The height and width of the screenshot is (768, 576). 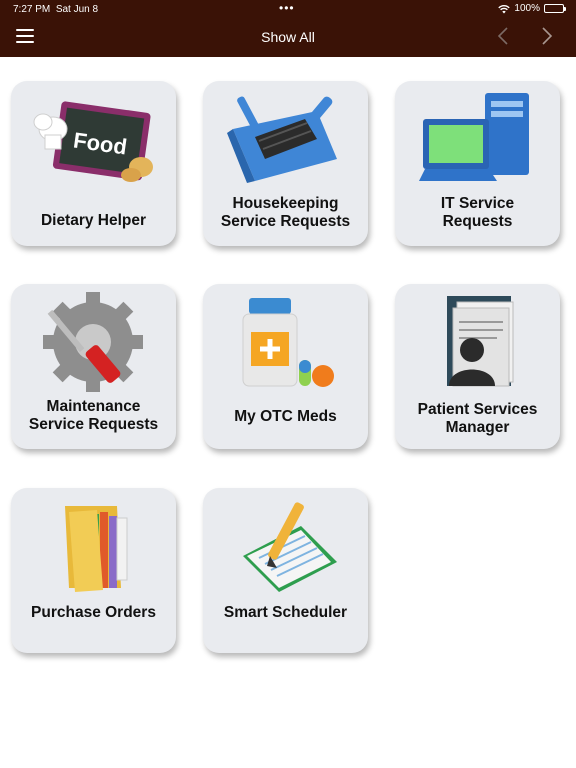 What do you see at coordinates (504, 8) in the screenshot?
I see `wifi-icon` at bounding box center [504, 8].